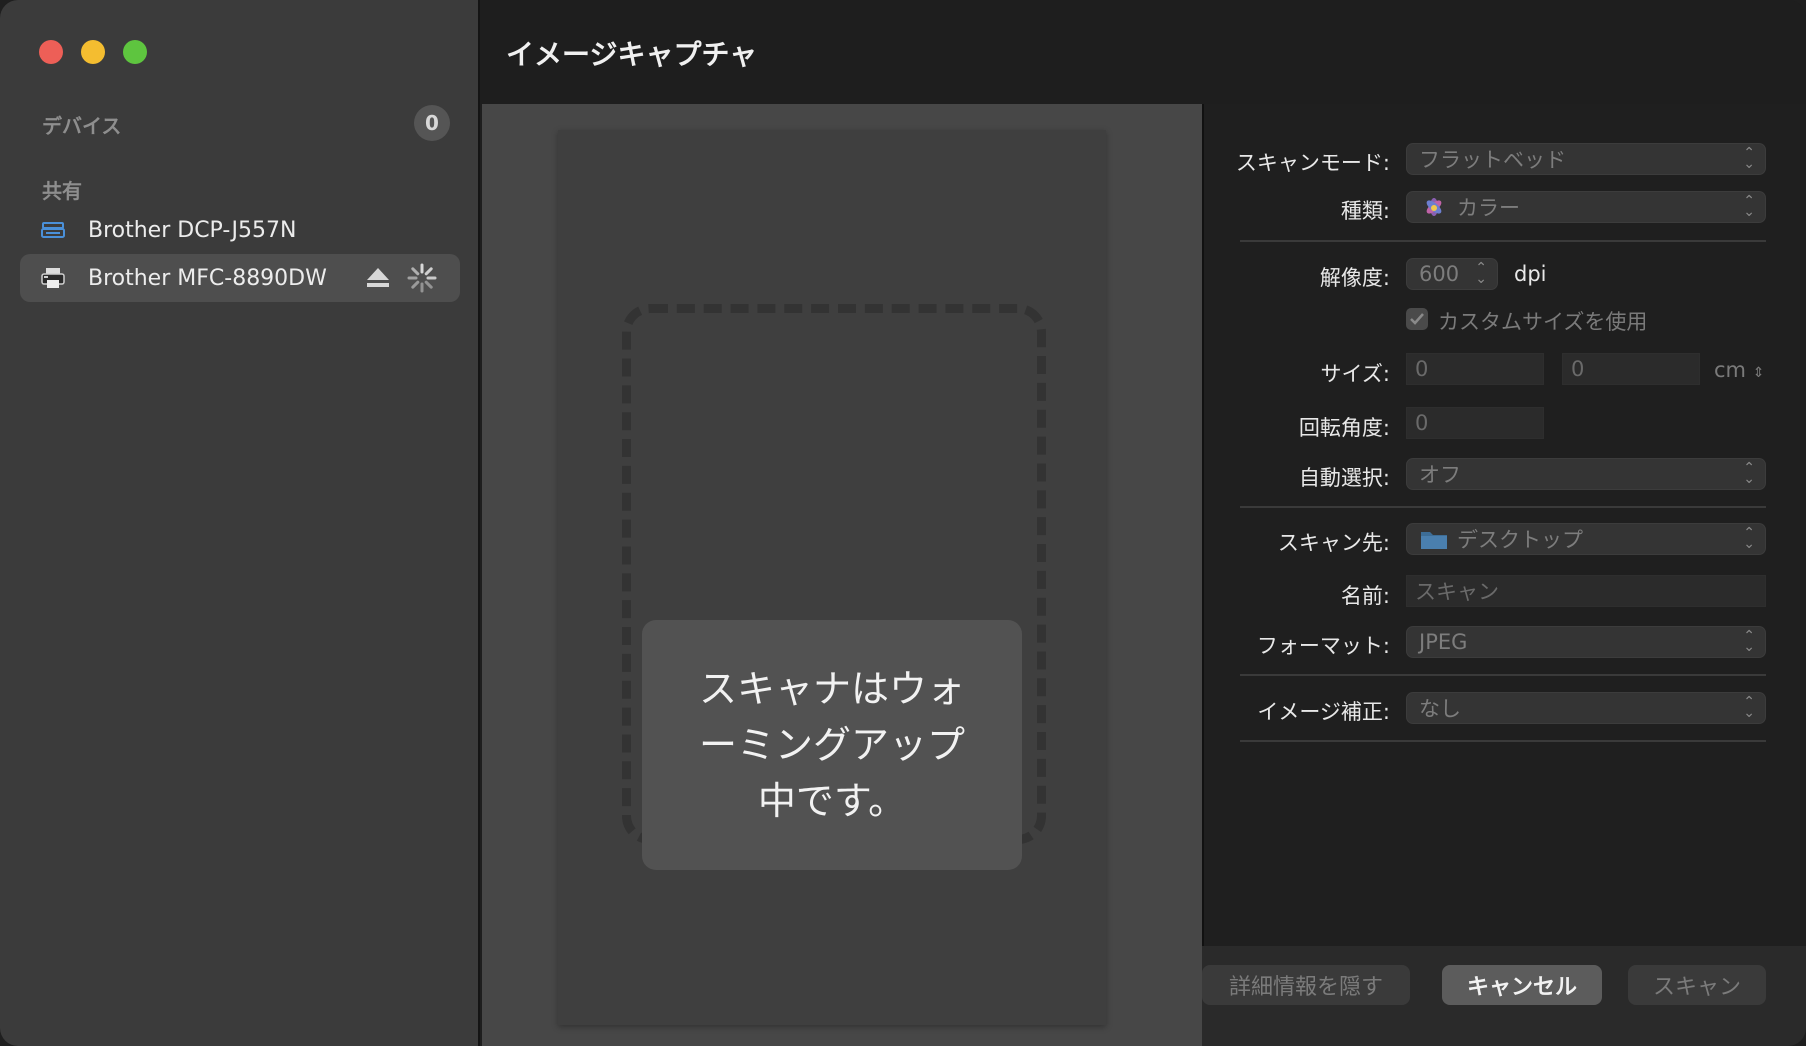 This screenshot has width=1806, height=1046. I want to click on warming-up-message-box: スキャナはウォーミングアップ中です。, so click(832, 745).